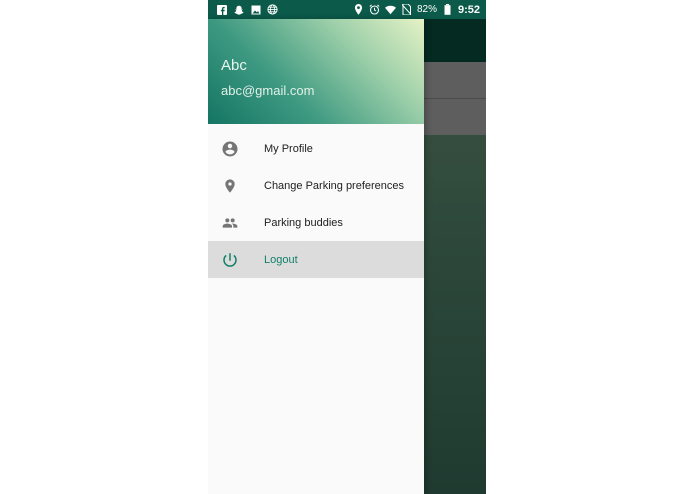 The width and height of the screenshot is (695, 494). Describe the element at coordinates (247, 9) in the screenshot. I see `status-bar-notifications` at that location.